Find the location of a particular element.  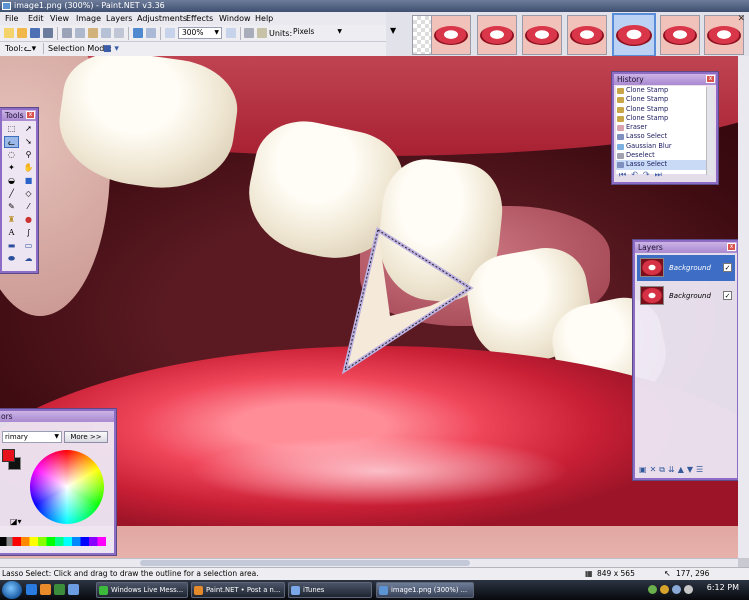

primary-color-swatch is located at coordinates (8, 455).